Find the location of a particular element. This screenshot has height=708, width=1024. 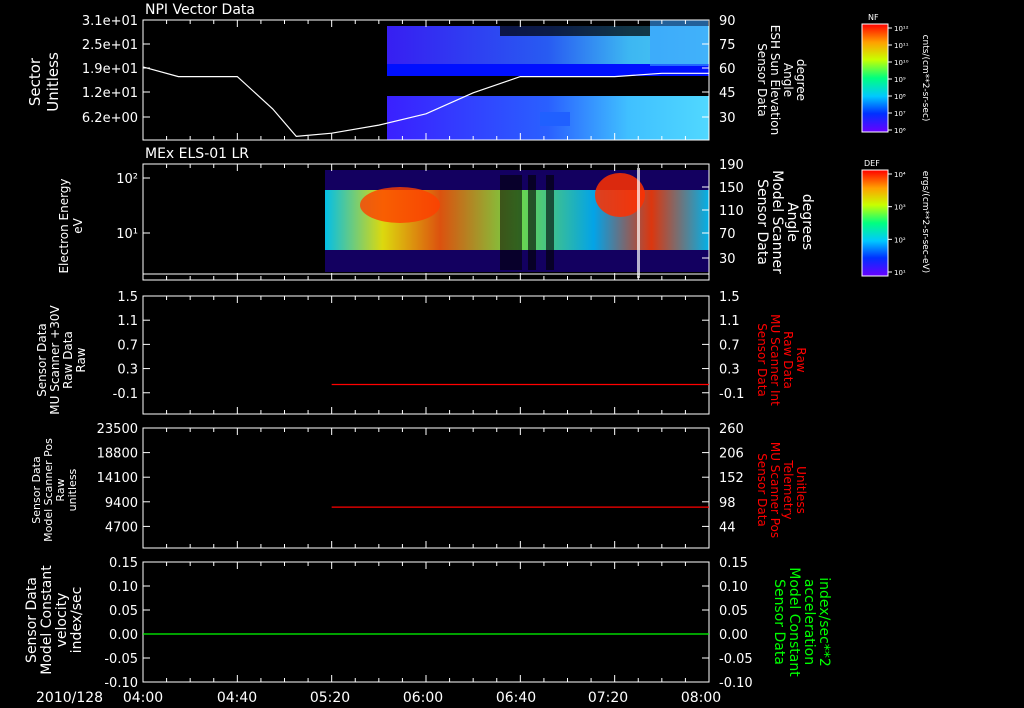

y-tick-label: 0.3 is located at coordinates (127, 370).